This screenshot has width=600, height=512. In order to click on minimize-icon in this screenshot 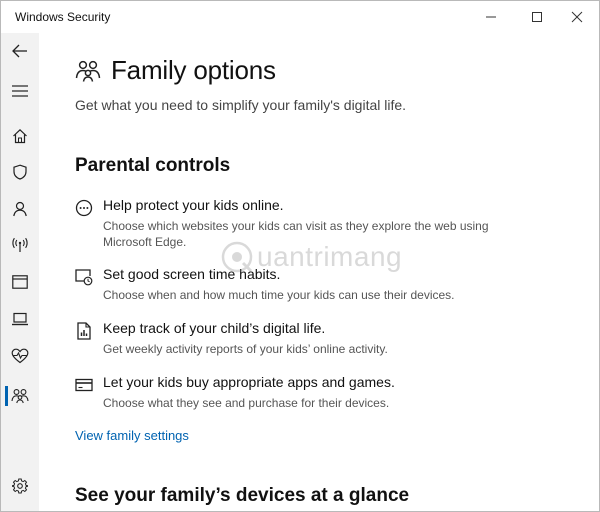, I will do `click(491, 17)`.